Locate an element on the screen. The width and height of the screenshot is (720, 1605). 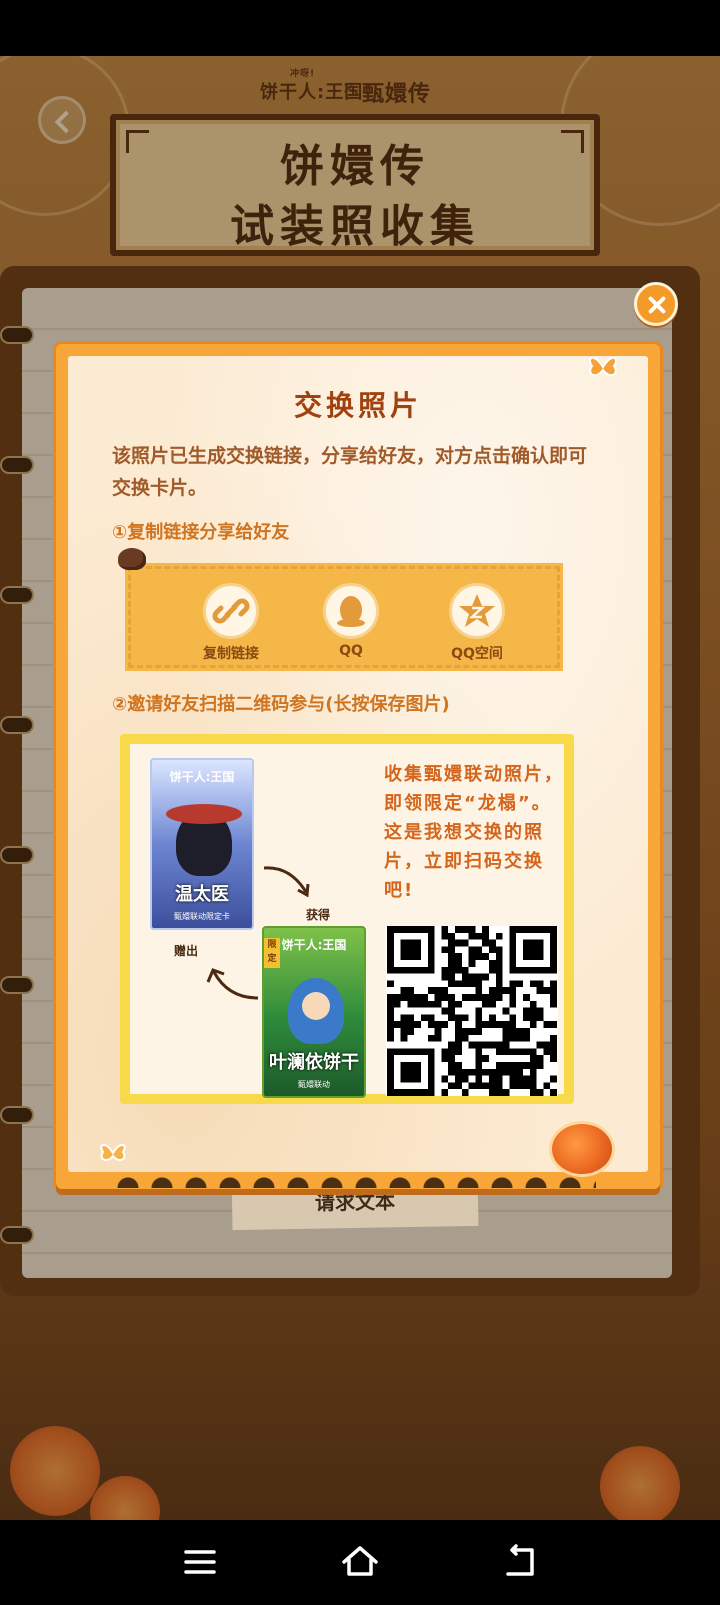
copy-link-button: 复制链接 is located at coordinates (231, 625).